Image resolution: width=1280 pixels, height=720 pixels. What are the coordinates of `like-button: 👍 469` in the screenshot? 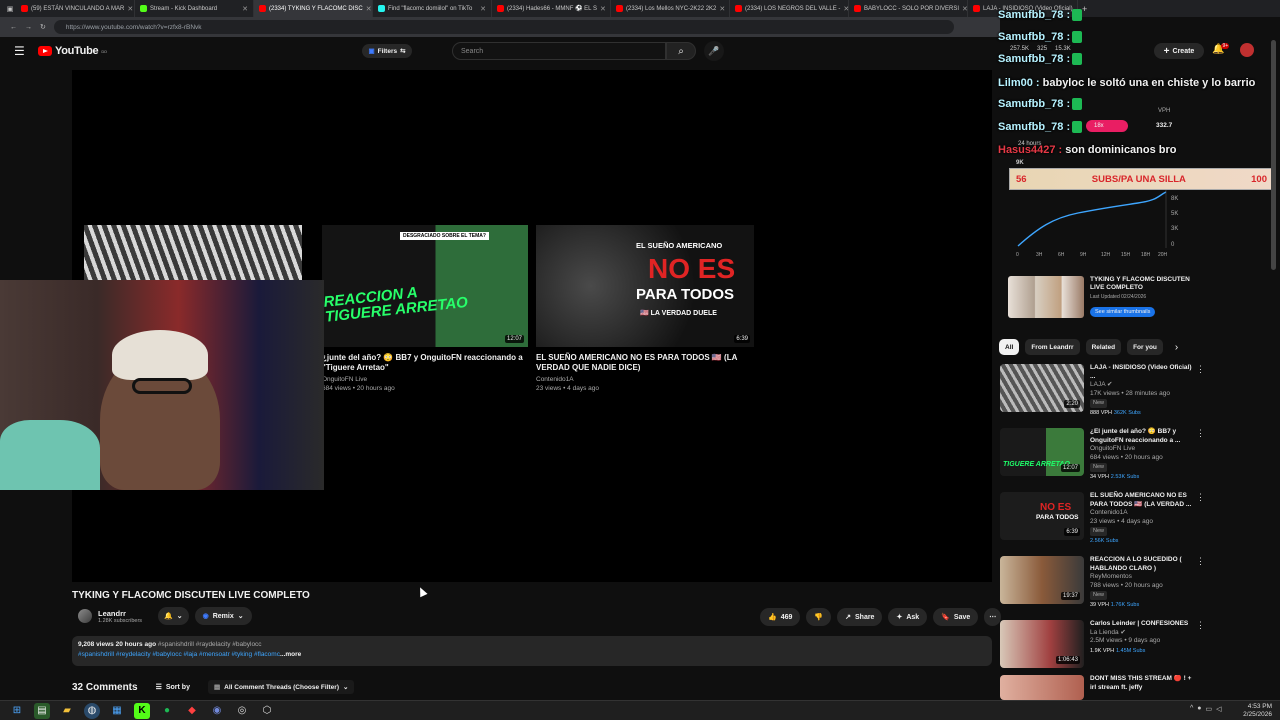 It's located at (780, 617).